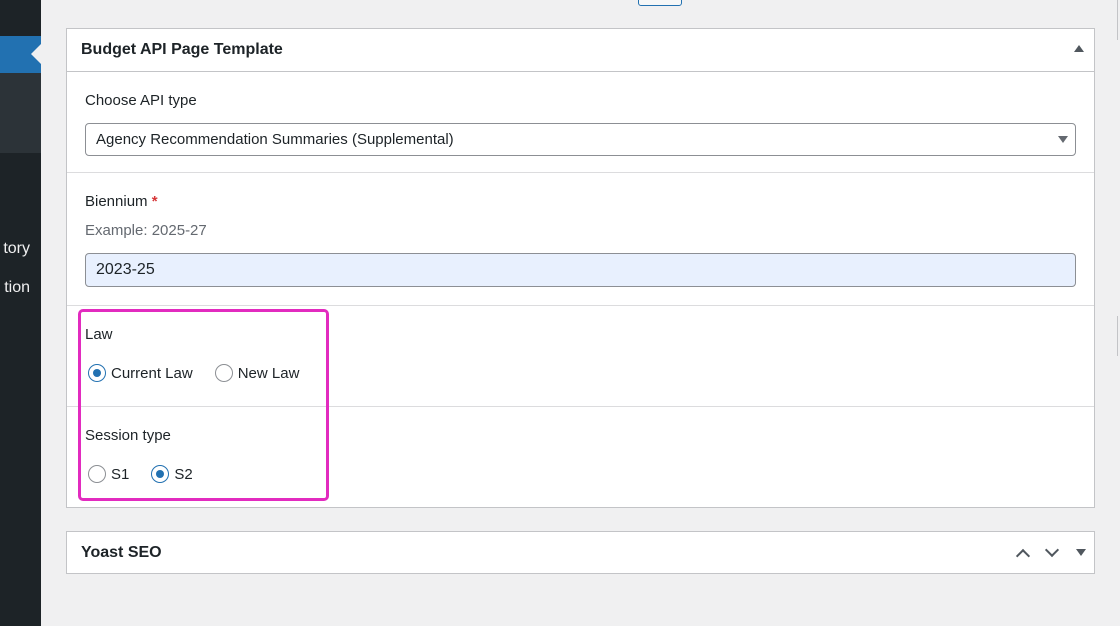  Describe the element at coordinates (204, 373) in the screenshot. I see `law-radio-group: Current Law New Law` at that location.